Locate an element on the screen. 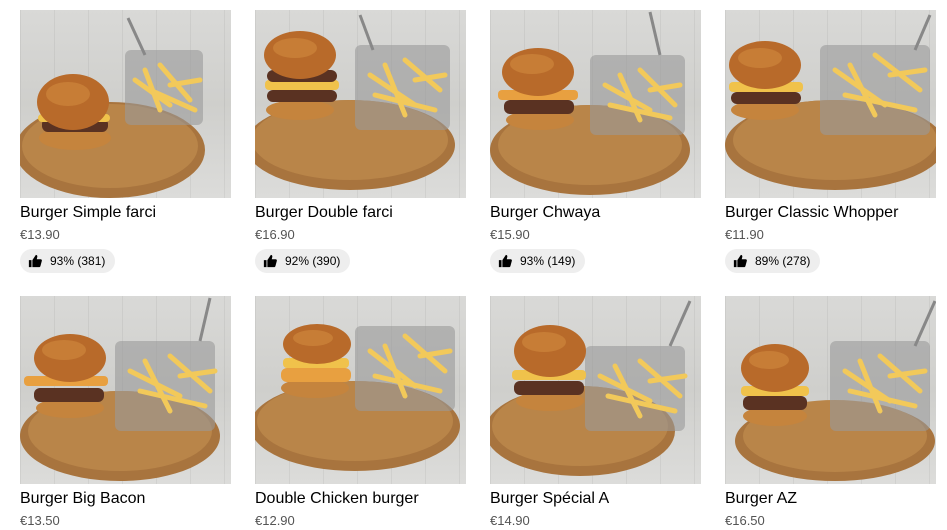  item-price: €13.90 is located at coordinates (40, 234).